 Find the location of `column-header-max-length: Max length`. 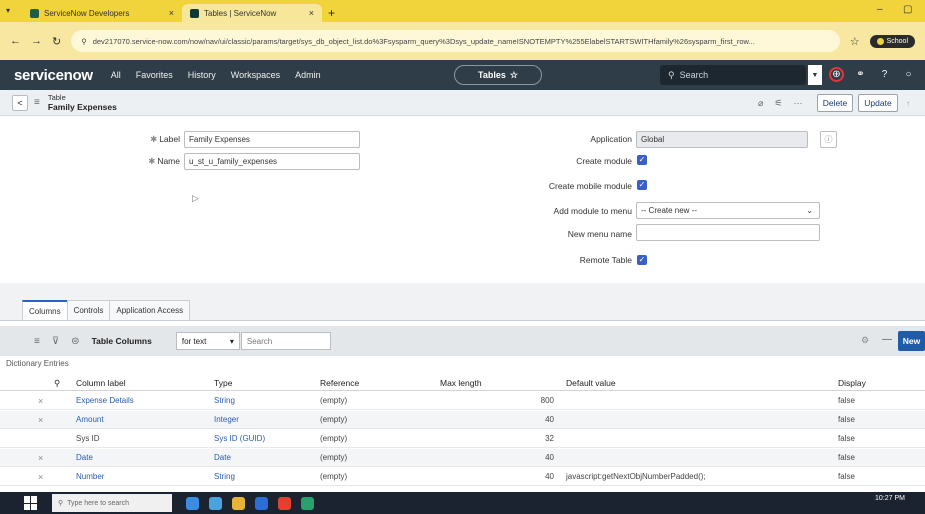

column-header-max-length: Max length is located at coordinates (461, 383).